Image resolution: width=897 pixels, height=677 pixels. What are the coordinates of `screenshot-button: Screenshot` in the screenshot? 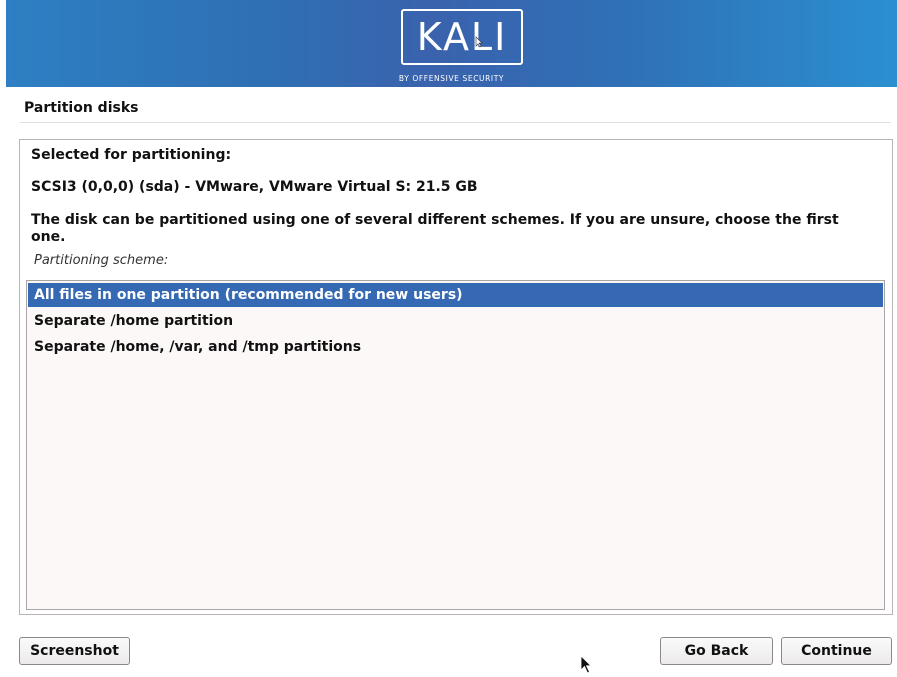 It's located at (74, 651).